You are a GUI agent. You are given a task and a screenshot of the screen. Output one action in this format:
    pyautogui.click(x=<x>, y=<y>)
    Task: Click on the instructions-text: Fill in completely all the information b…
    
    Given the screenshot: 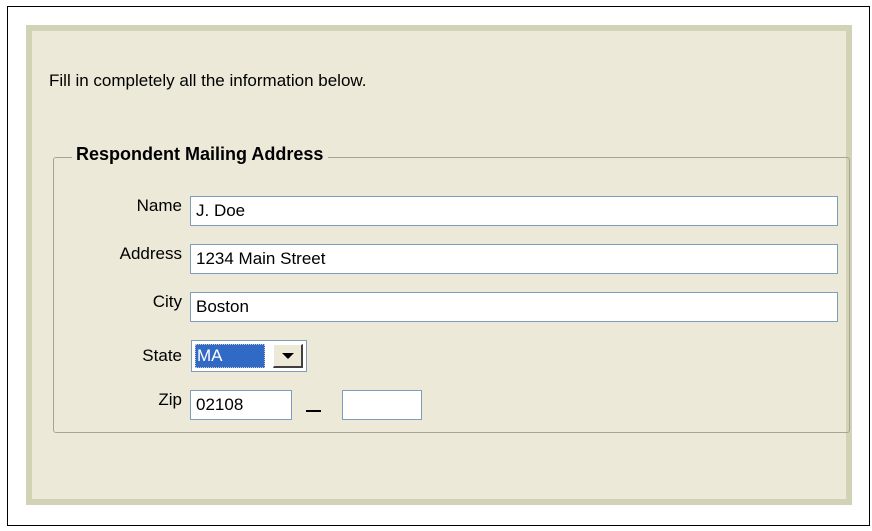 What is the action you would take?
    pyautogui.click(x=208, y=80)
    